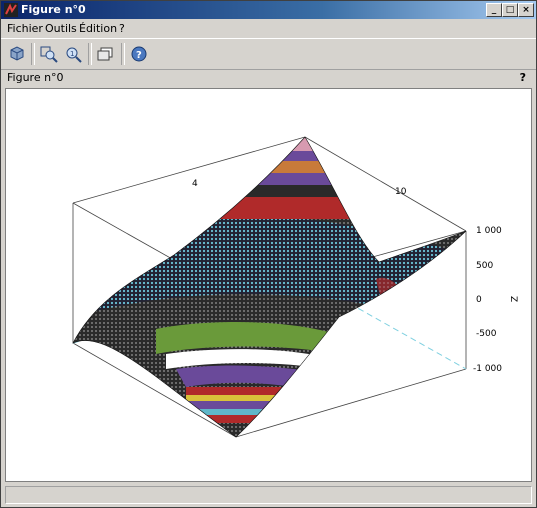  What do you see at coordinates (268, 10) in the screenshot?
I see `title-bar: Figure n°0 _ □ ×` at bounding box center [268, 10].